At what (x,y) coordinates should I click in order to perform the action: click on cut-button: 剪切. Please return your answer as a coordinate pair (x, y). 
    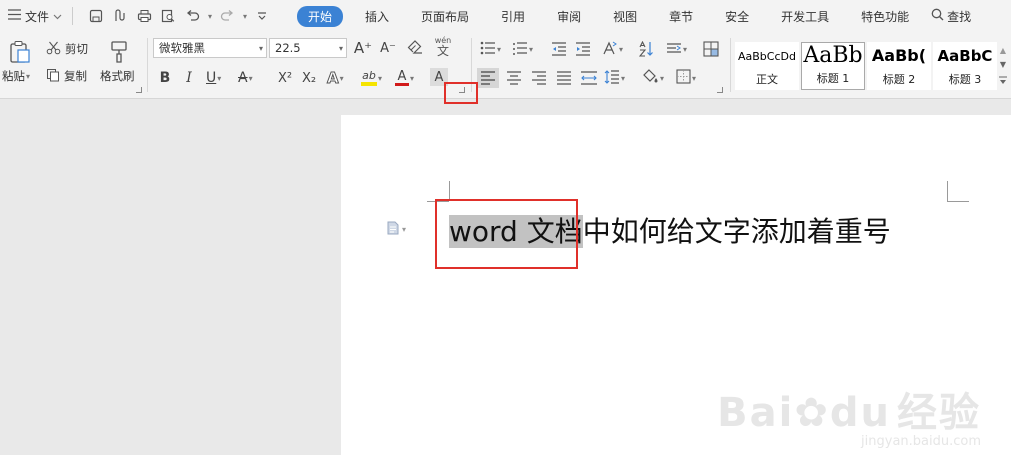
    Looking at the image, I should click on (67, 49).